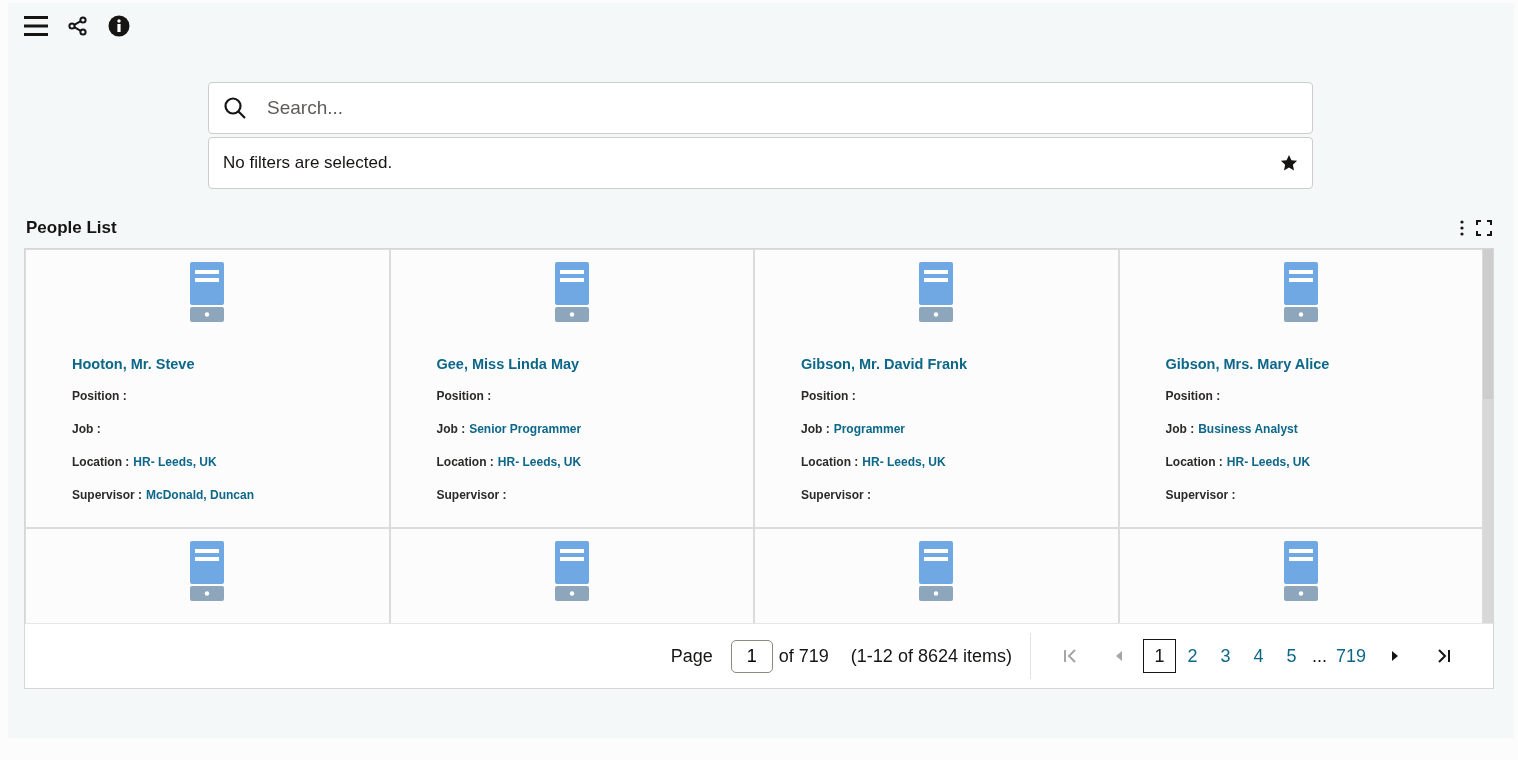 Image resolution: width=1518 pixels, height=760 pixels. What do you see at coordinates (594, 364) in the screenshot?
I see `person-name-link: Gee, Miss Linda May` at bounding box center [594, 364].